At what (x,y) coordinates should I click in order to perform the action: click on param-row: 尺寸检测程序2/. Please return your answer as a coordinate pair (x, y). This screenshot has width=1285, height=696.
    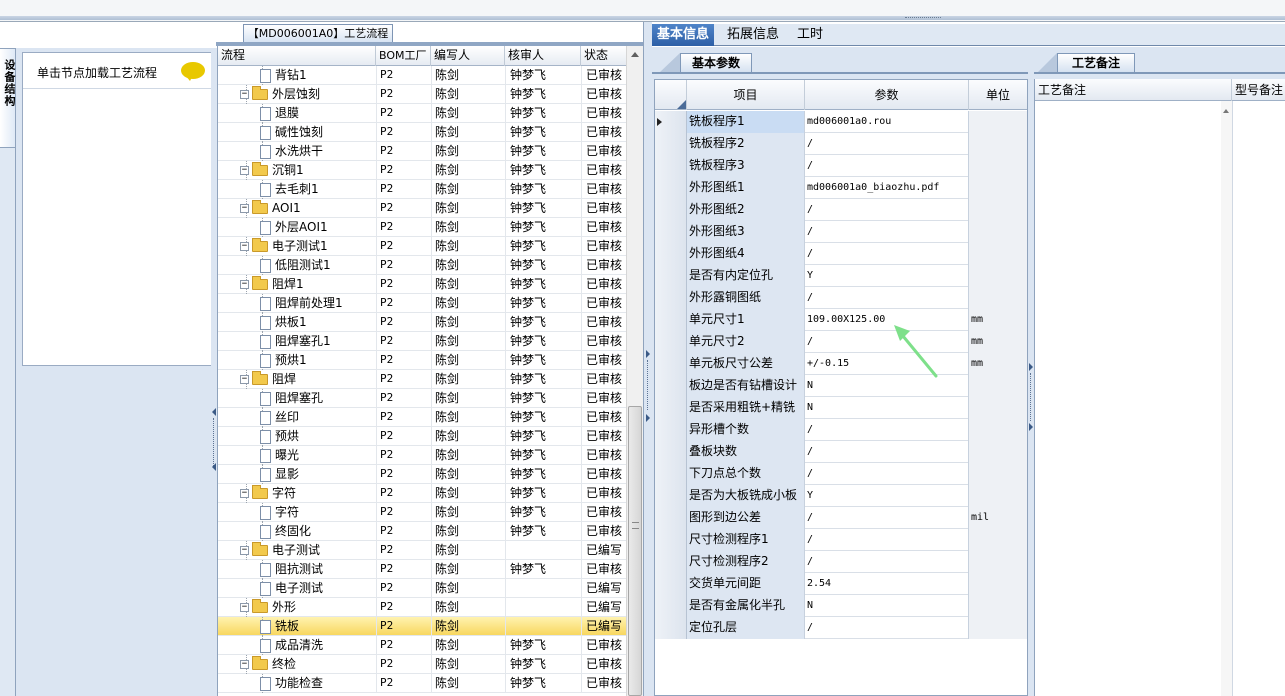
    Looking at the image, I should click on (841, 562).